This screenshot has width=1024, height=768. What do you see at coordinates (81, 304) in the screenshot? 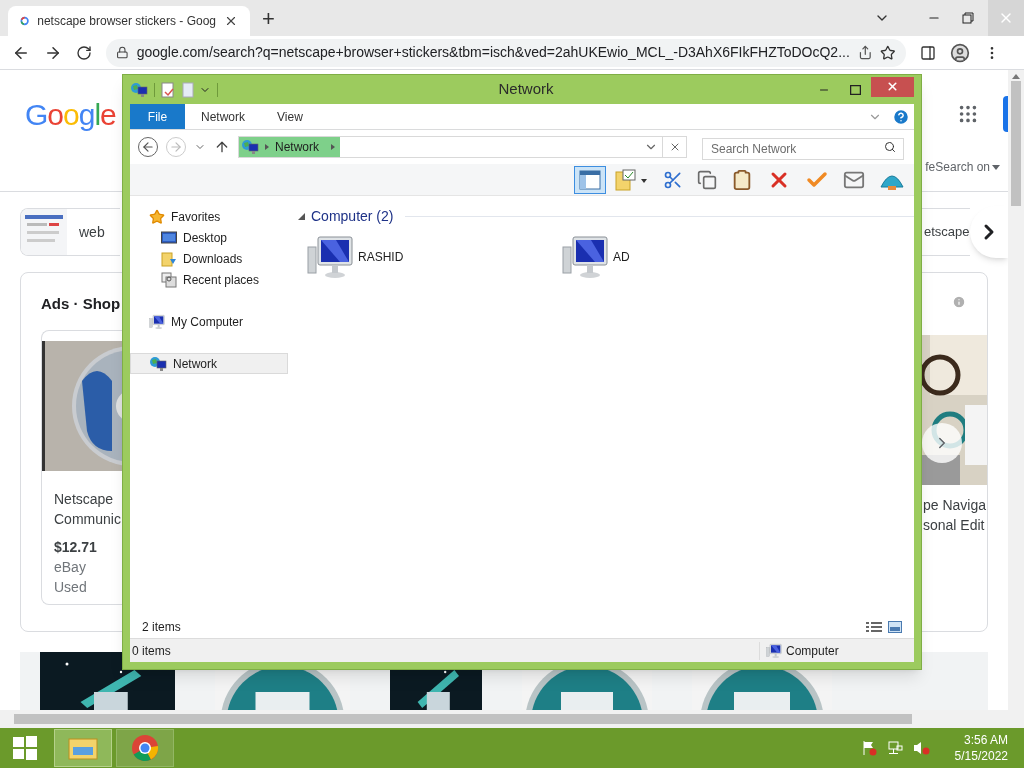
I see `ads-heading: Ads · Shop` at bounding box center [81, 304].